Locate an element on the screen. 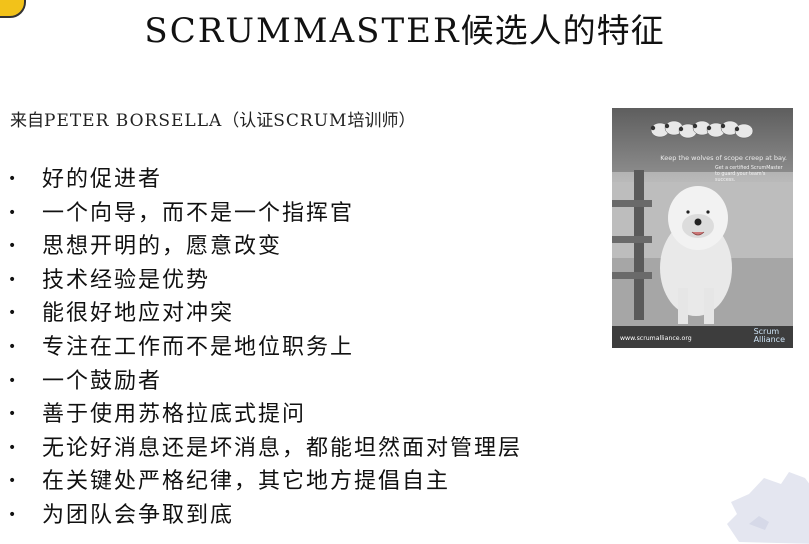 The image size is (809, 544). list-item-text: 能很好地应对冲突 is located at coordinates (138, 314).